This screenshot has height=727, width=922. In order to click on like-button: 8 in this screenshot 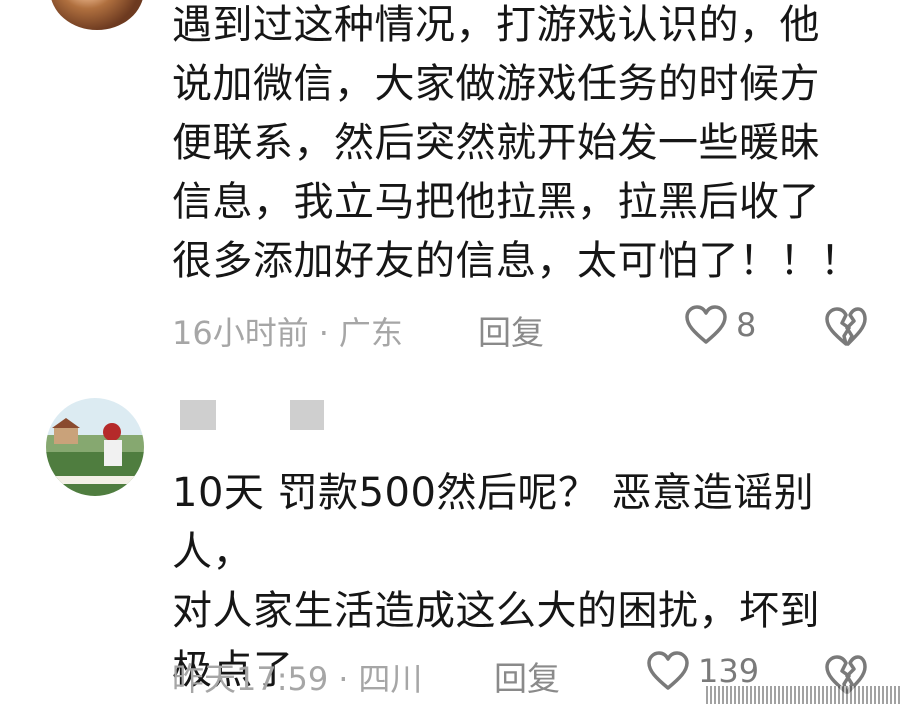, I will do `click(720, 325)`.